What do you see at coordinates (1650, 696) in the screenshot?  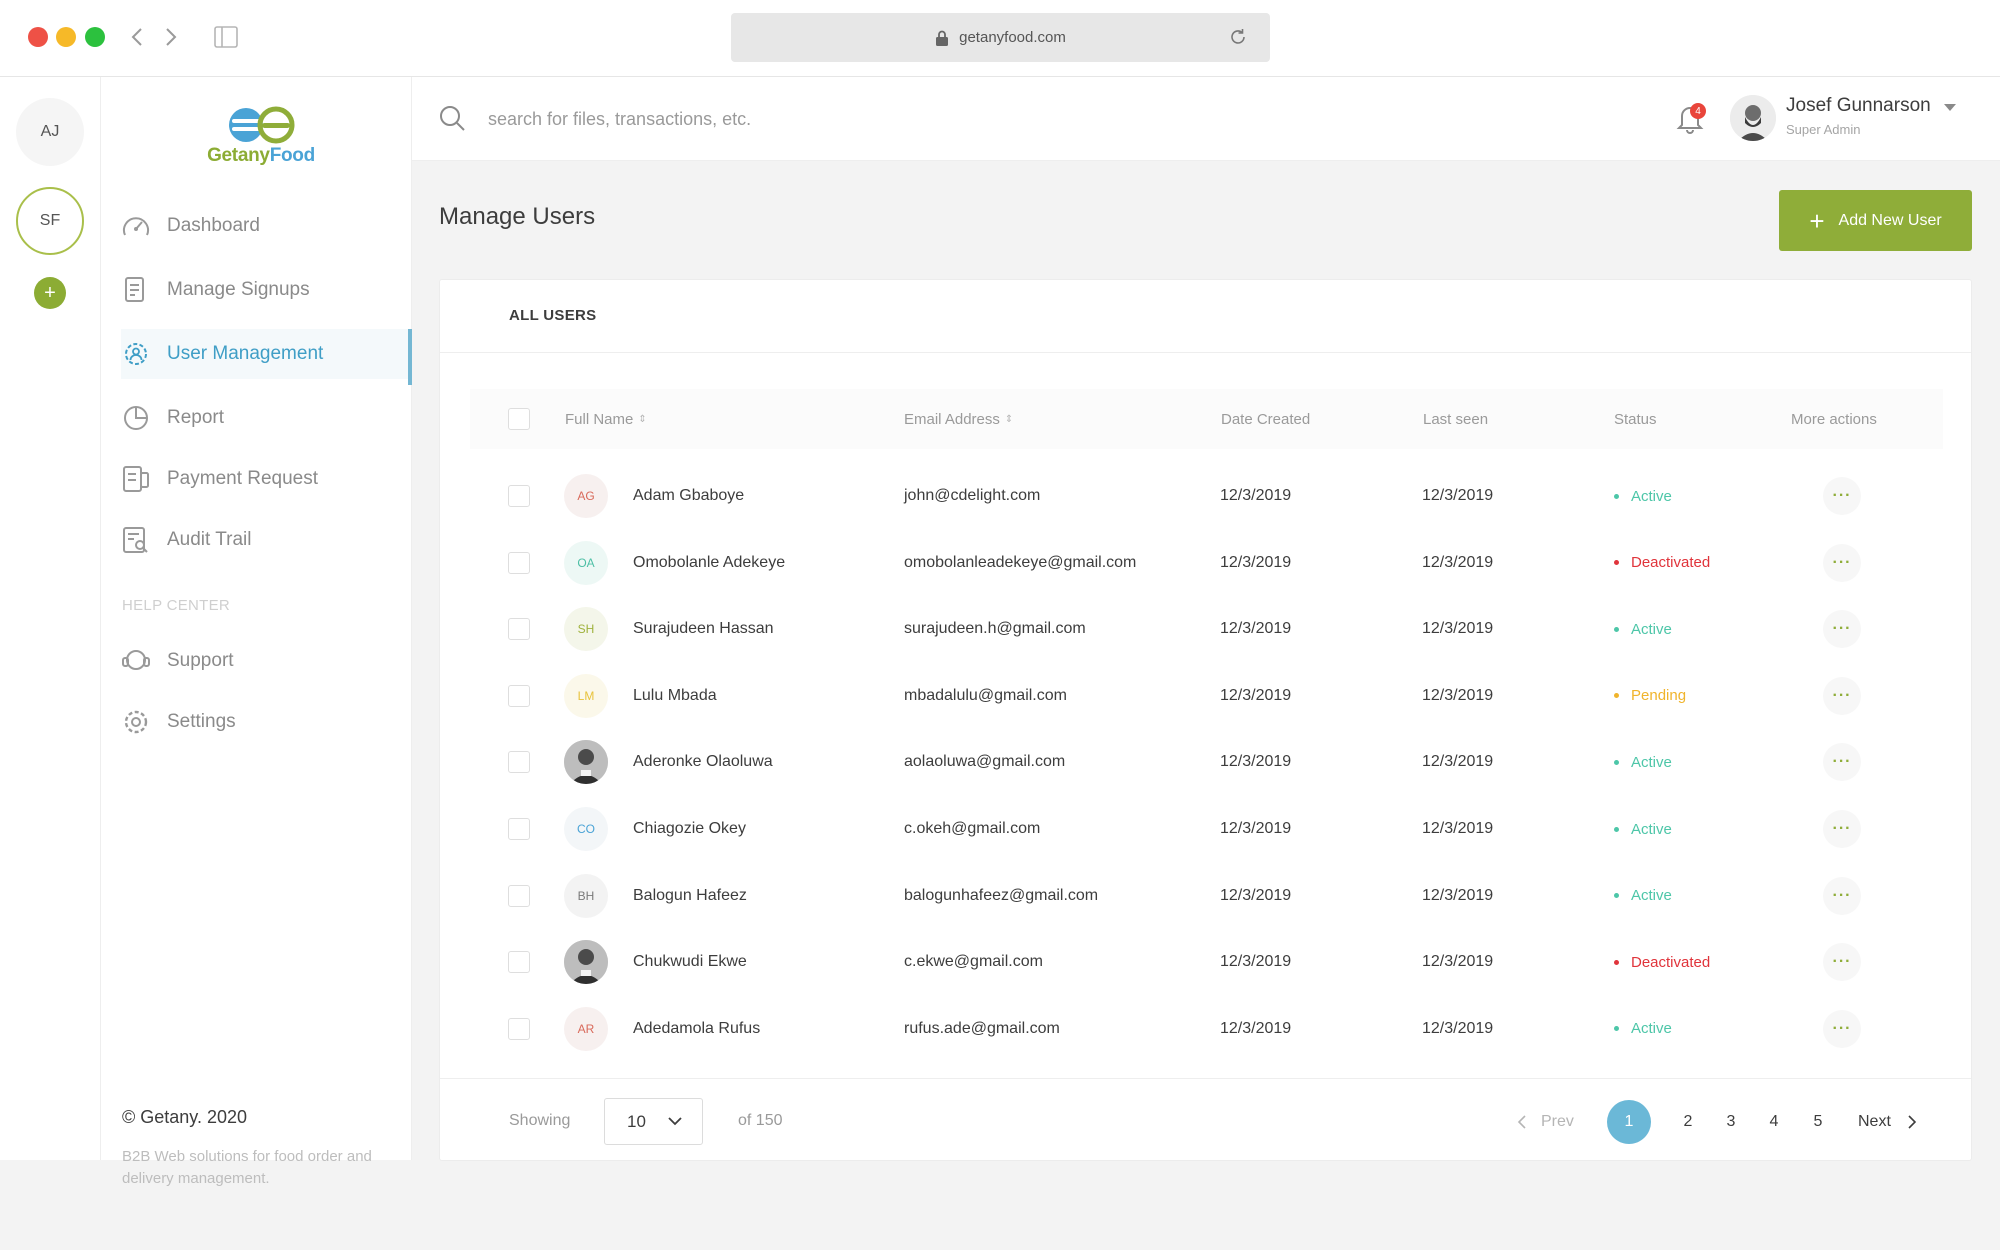 I see `status-badge: Pending` at bounding box center [1650, 696].